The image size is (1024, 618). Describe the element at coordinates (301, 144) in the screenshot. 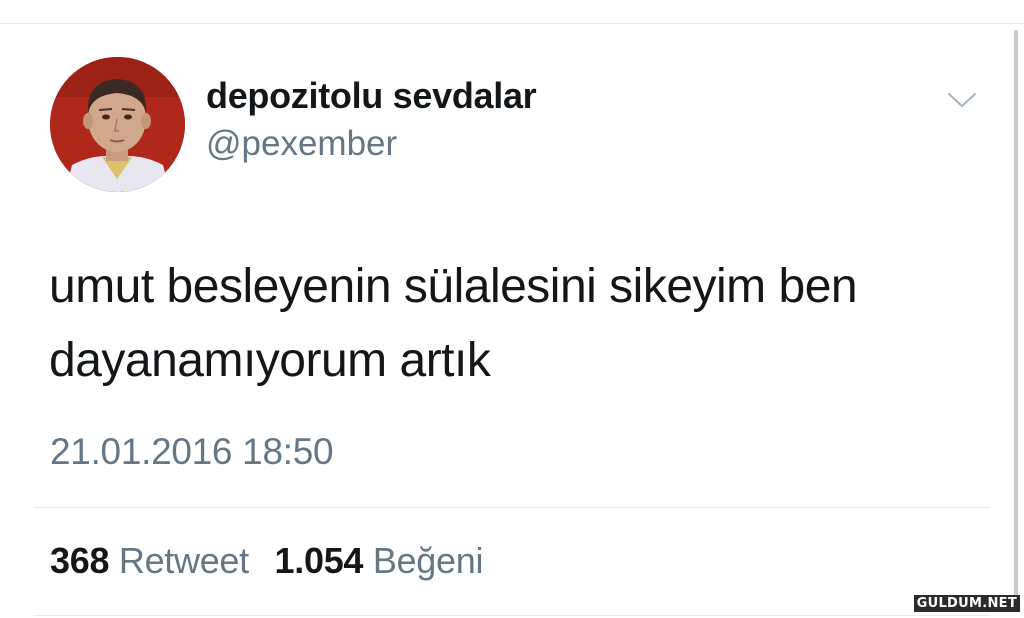

I see `username: @pexember` at that location.